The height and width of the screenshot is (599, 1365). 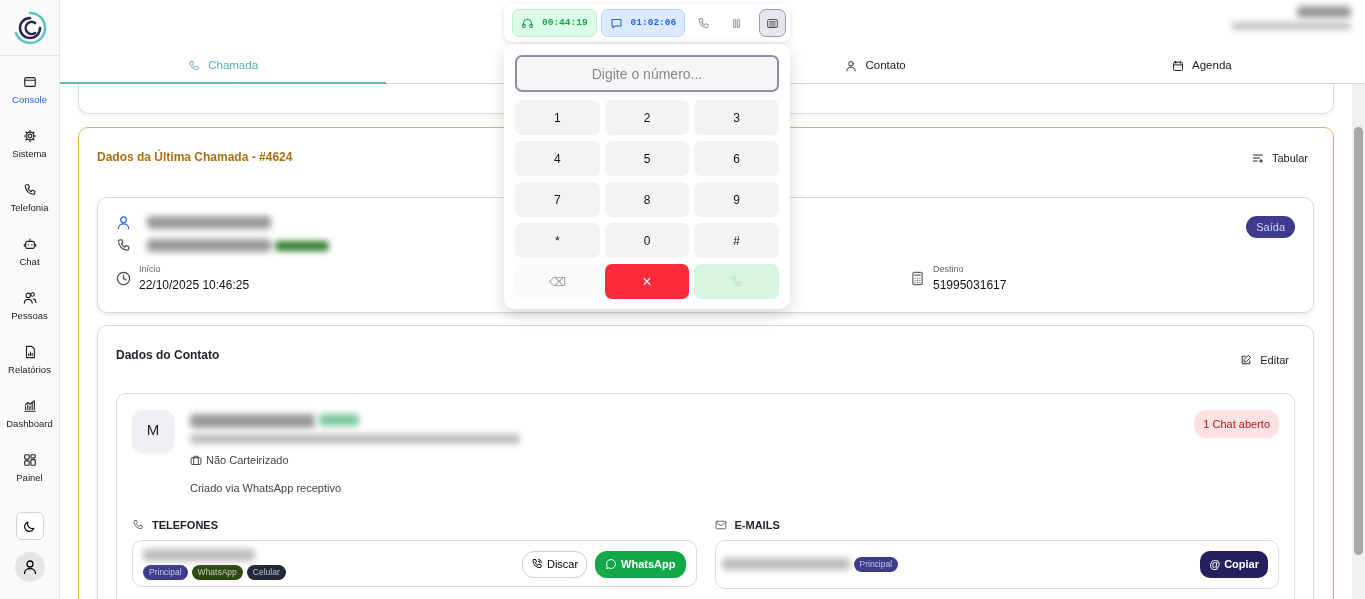 I want to click on window-icon, so click(x=29, y=81).